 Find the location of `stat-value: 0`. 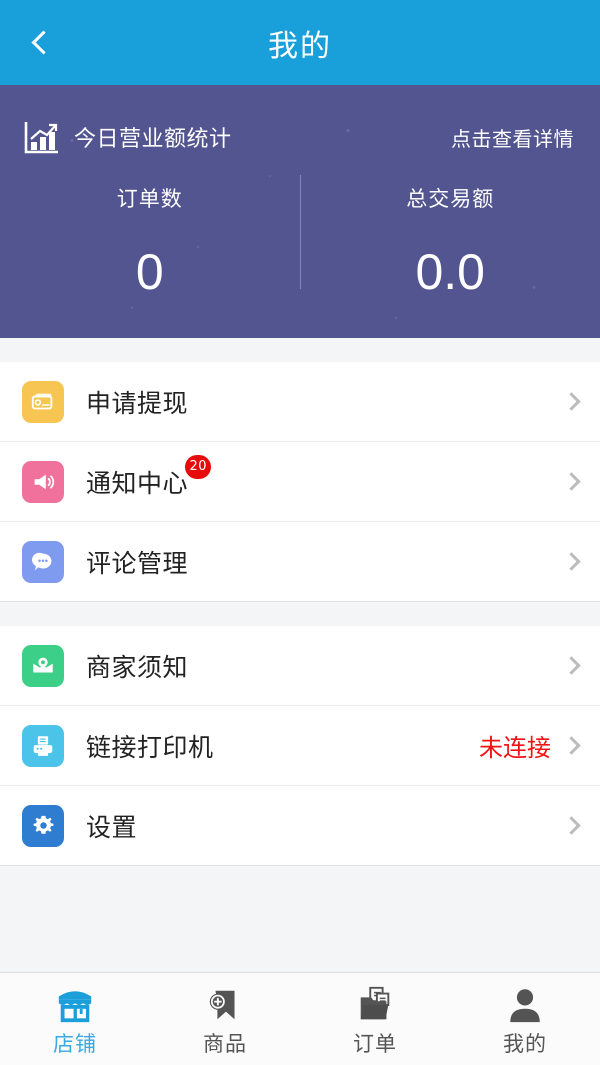

stat-value: 0 is located at coordinates (149, 272).